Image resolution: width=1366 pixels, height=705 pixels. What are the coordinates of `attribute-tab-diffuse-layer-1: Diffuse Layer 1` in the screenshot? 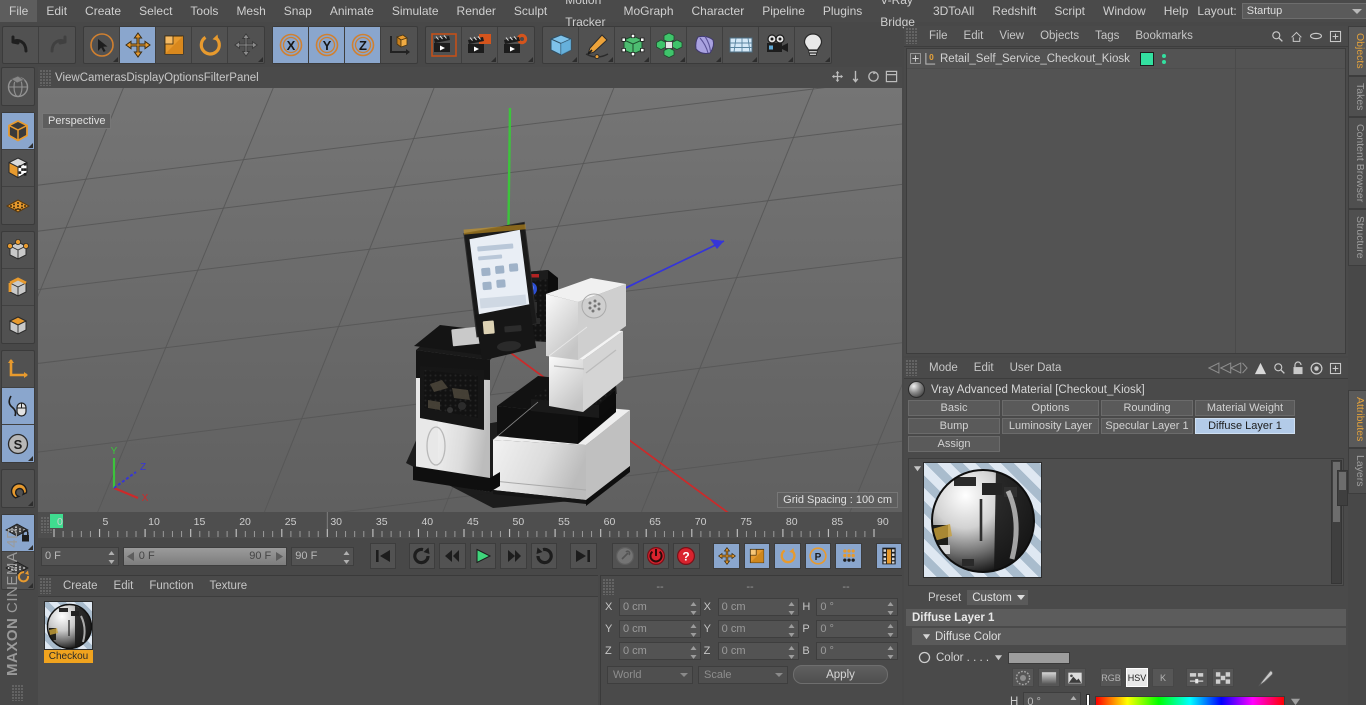 It's located at (1245, 426).